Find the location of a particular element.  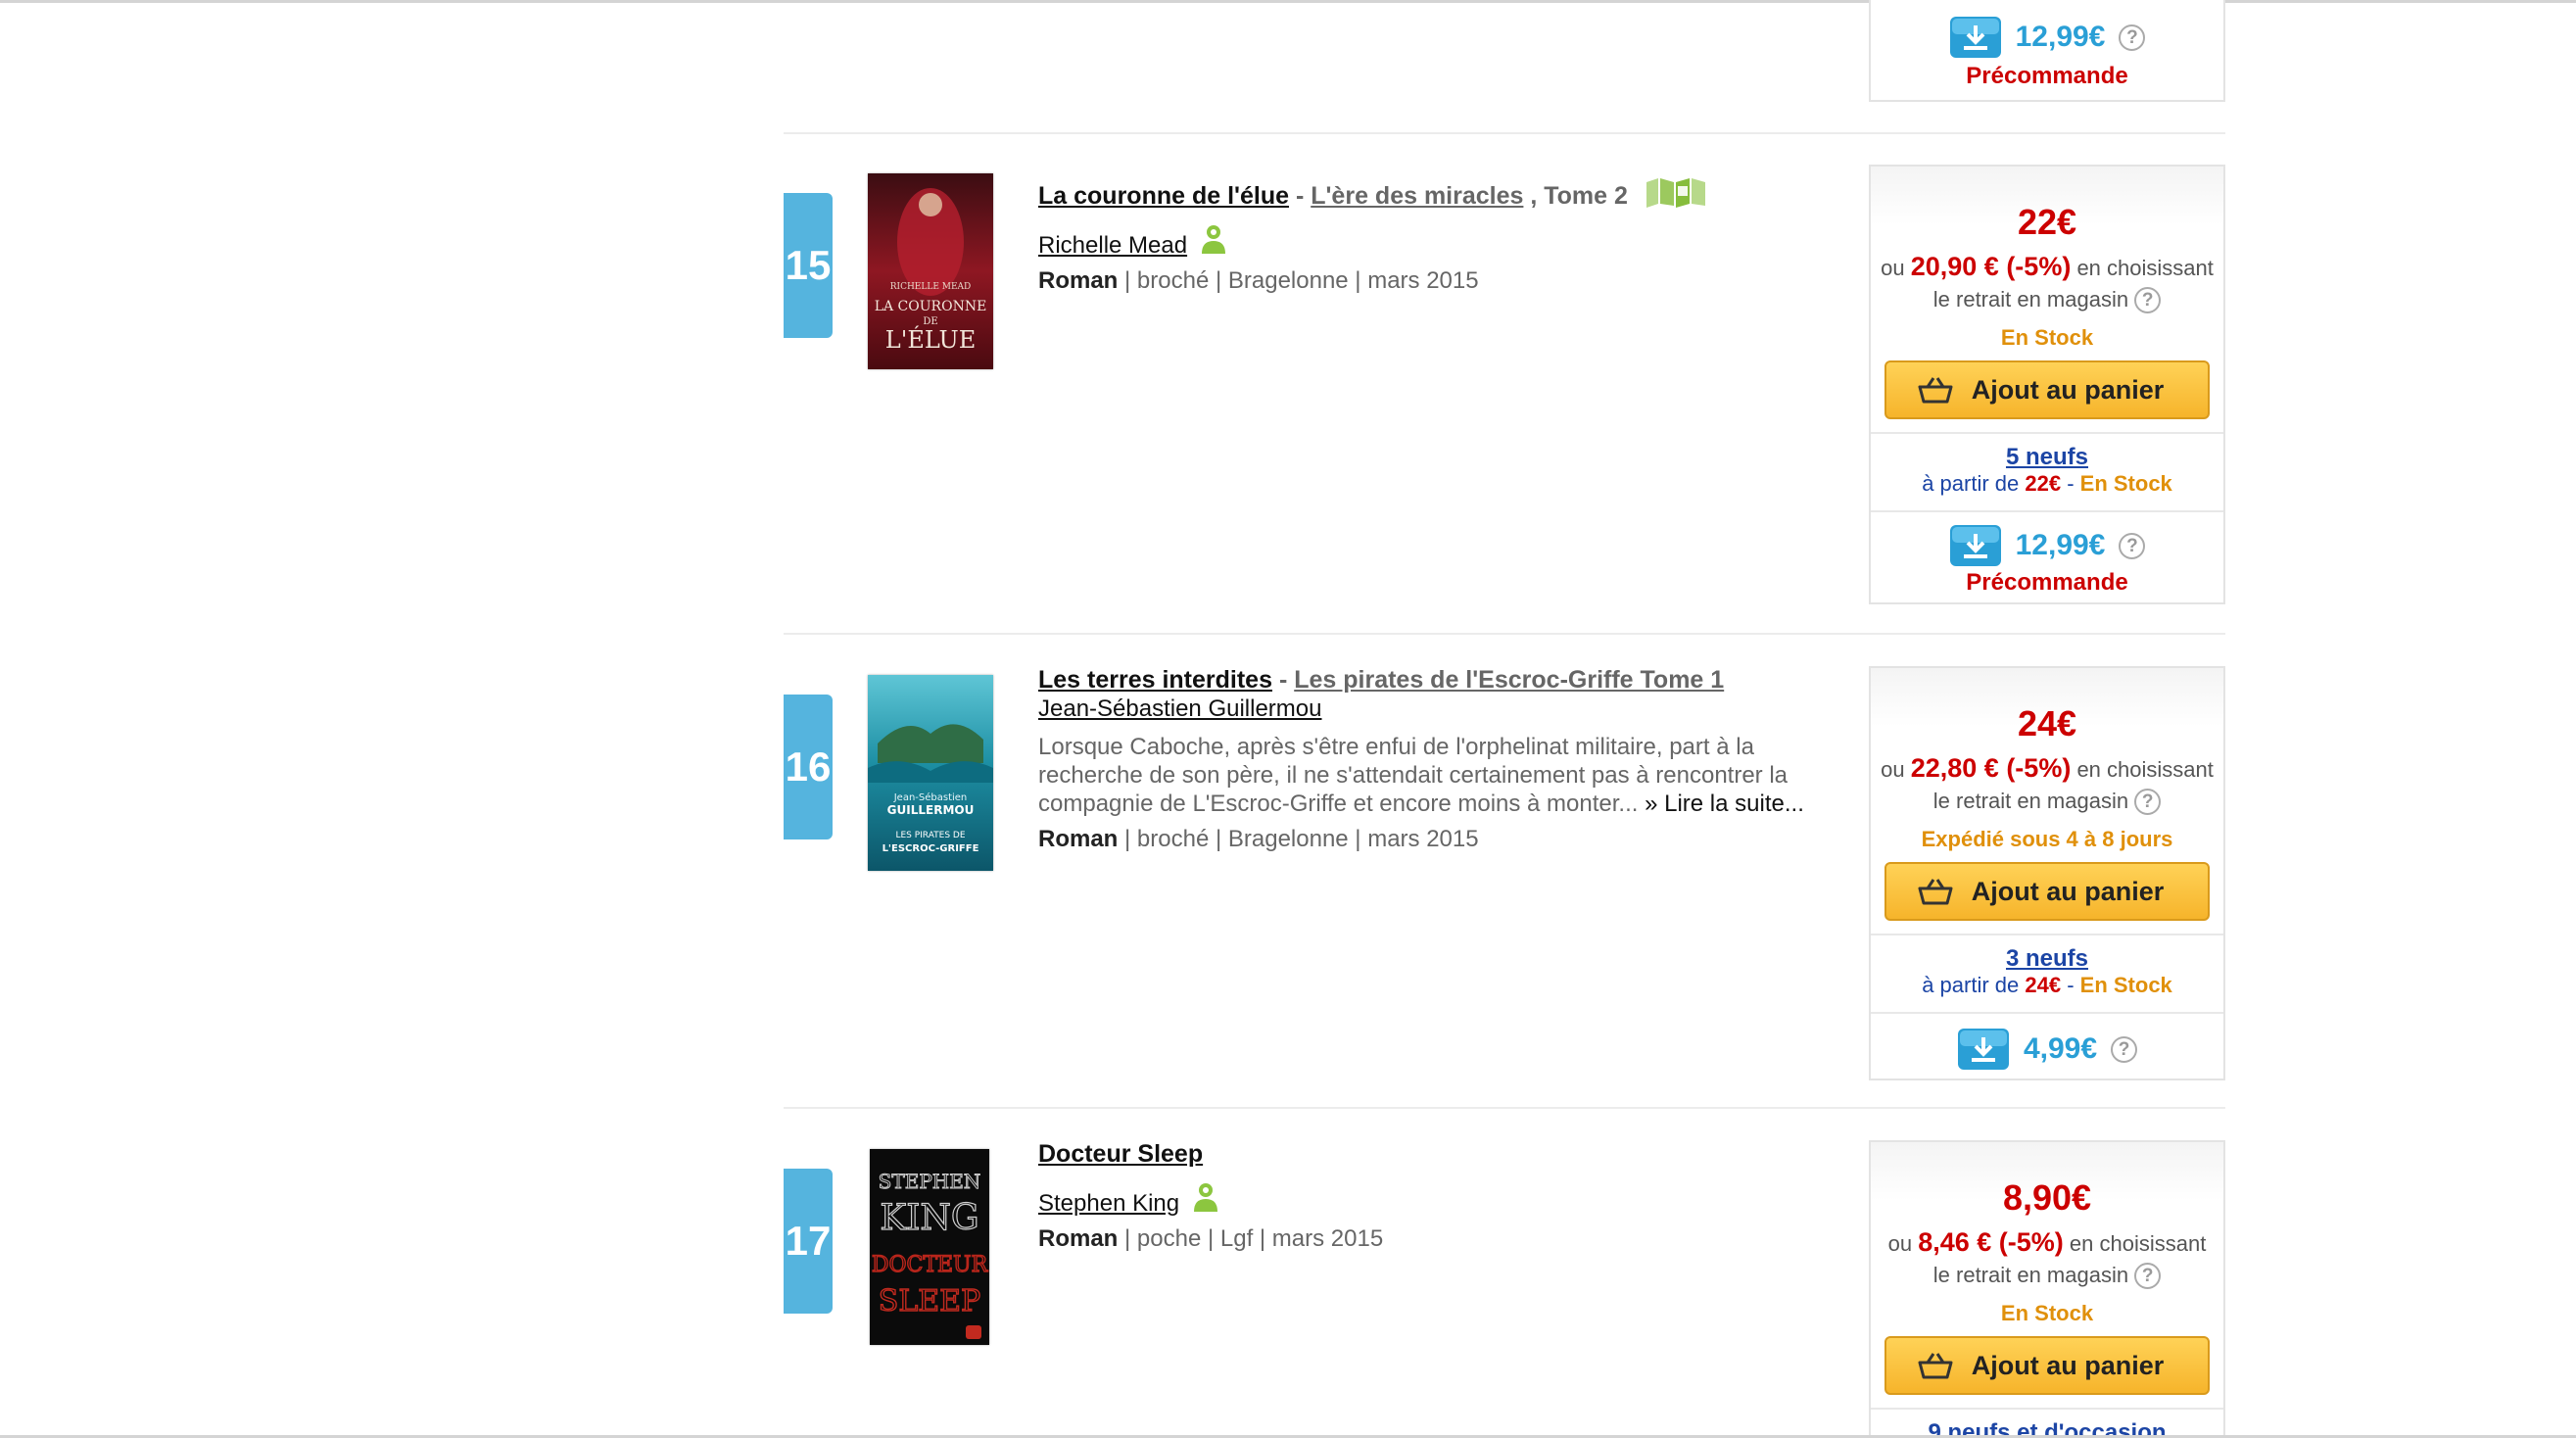

svg-text: KING is located at coordinates (929, 1218).